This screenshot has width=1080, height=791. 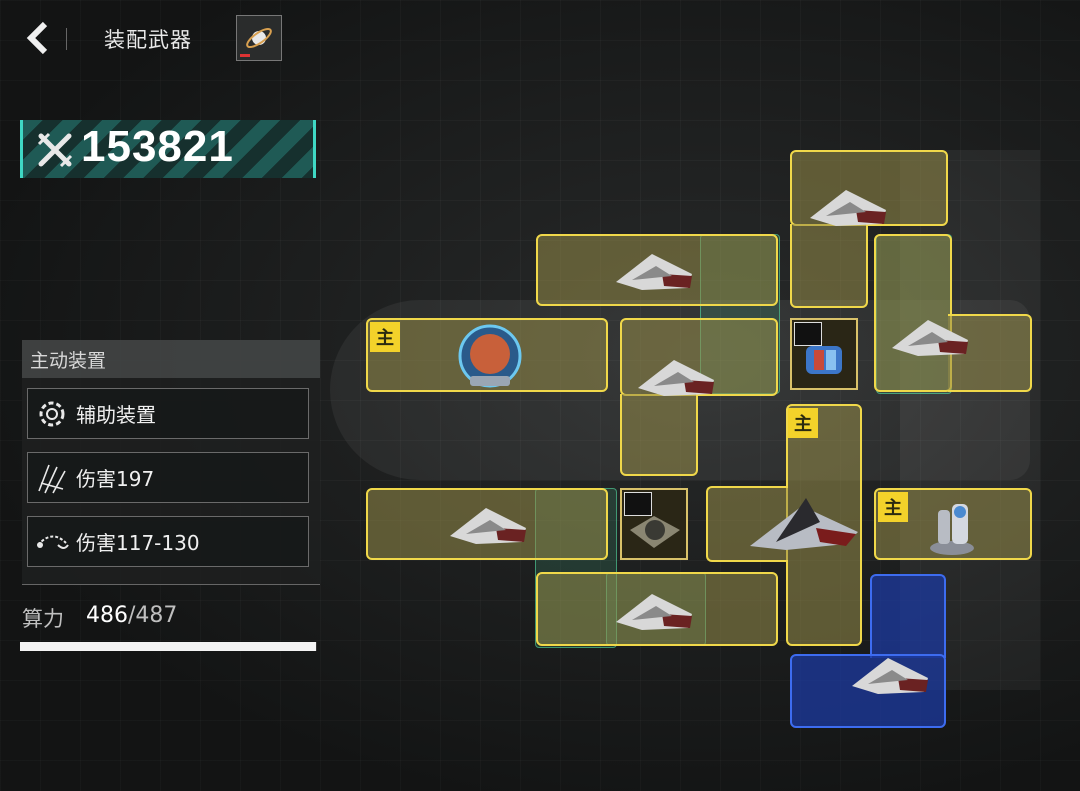 I want to click on info-row-label: 伤害197, so click(x=115, y=479).